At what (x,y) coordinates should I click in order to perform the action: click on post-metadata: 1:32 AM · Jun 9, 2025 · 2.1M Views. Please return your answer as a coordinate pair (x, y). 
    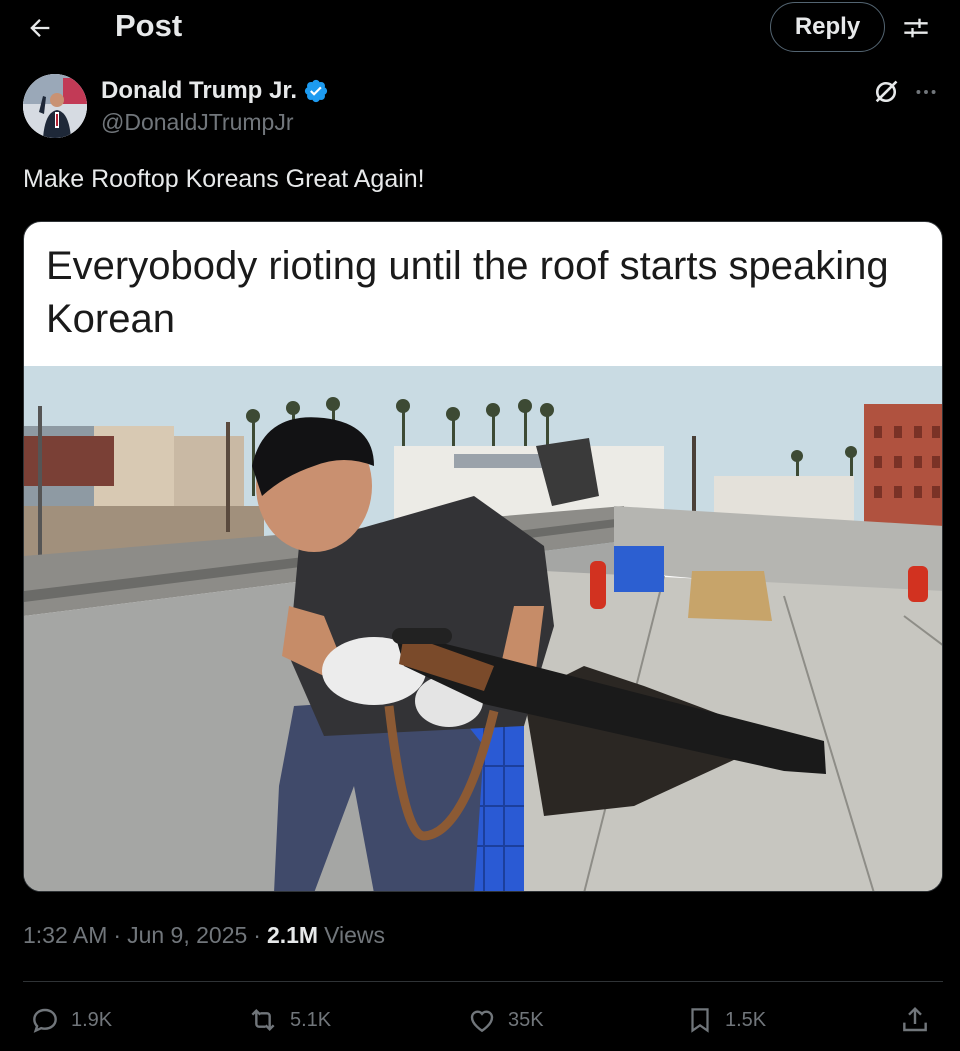
    Looking at the image, I should click on (204, 935).